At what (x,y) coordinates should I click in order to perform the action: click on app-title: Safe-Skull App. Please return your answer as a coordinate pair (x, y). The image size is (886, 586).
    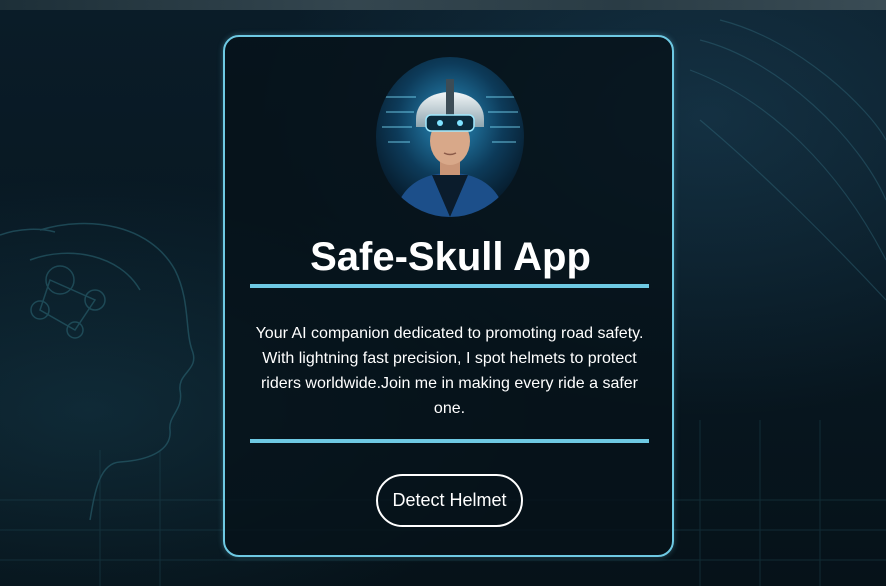
    Looking at the image, I should click on (450, 257).